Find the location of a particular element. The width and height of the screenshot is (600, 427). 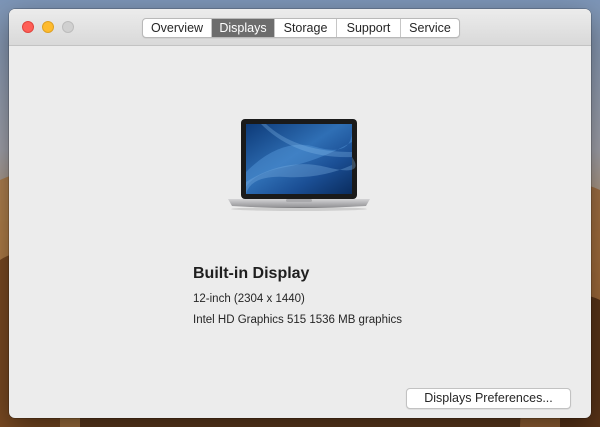

graphics-info: Intel HD Graphics 515 1536 MB graphics is located at coordinates (298, 320).